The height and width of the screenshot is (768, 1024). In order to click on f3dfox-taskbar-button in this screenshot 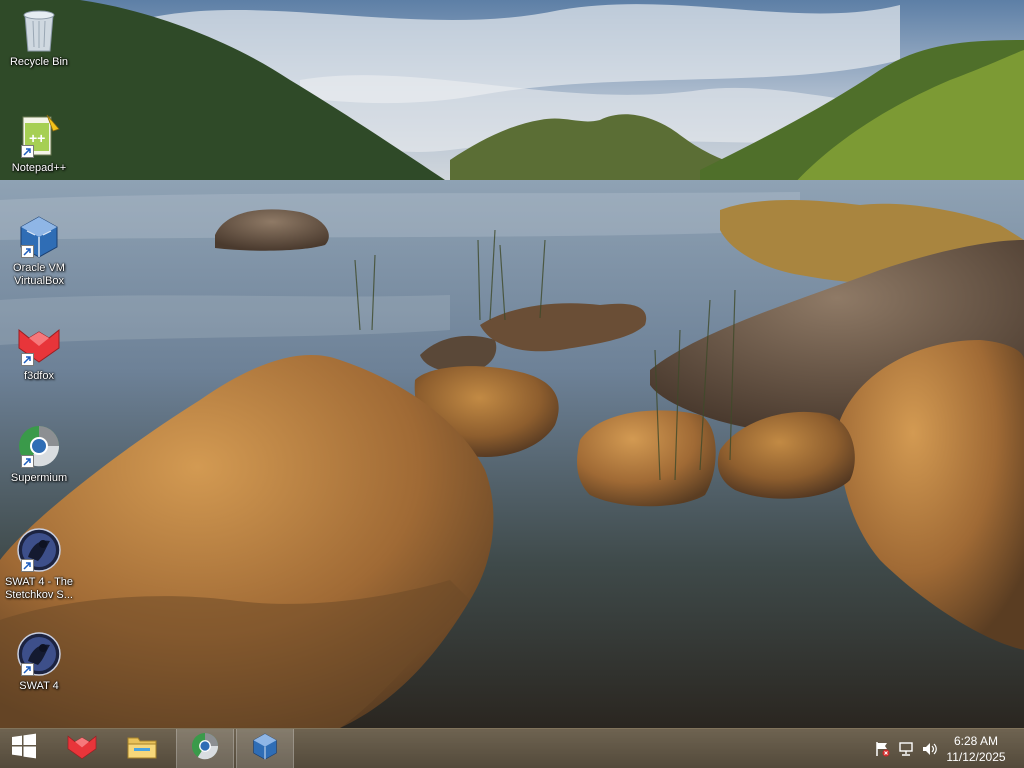, I will do `click(82, 748)`.